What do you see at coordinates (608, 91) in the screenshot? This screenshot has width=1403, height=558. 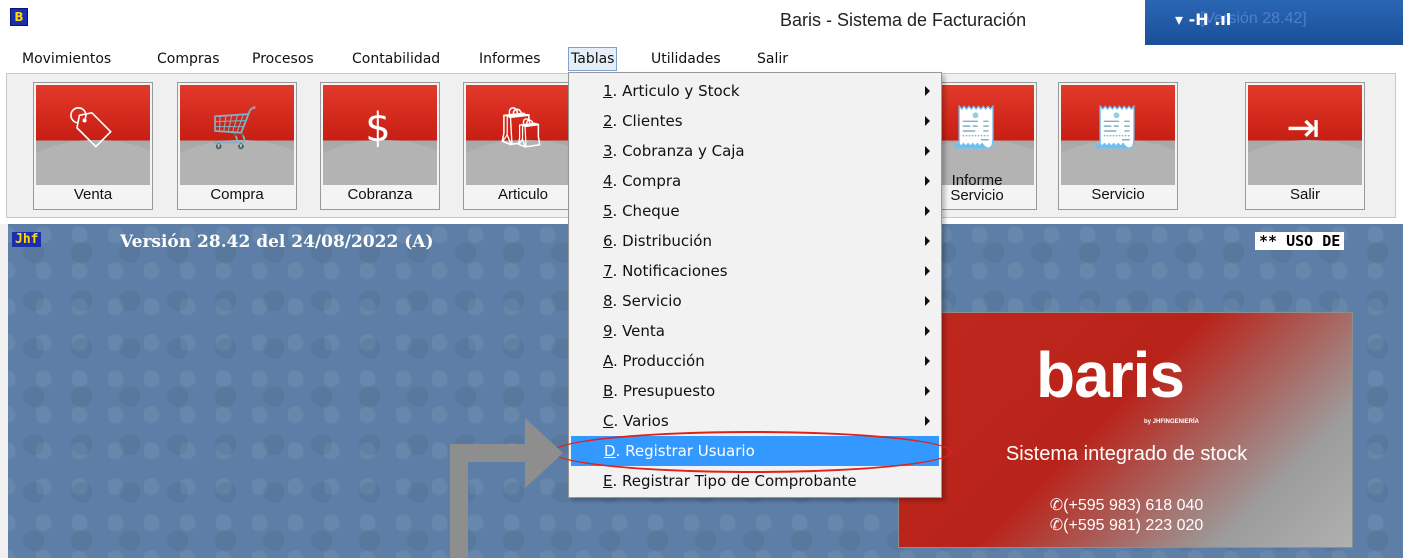 I see `item-key: 1` at bounding box center [608, 91].